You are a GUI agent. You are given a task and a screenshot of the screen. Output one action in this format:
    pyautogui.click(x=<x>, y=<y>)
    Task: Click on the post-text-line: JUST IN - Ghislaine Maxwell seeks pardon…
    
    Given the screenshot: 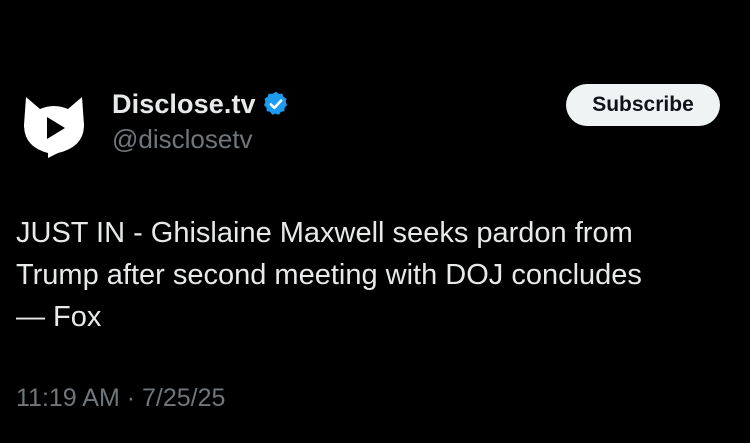 What is the action you would take?
    pyautogui.click(x=324, y=233)
    